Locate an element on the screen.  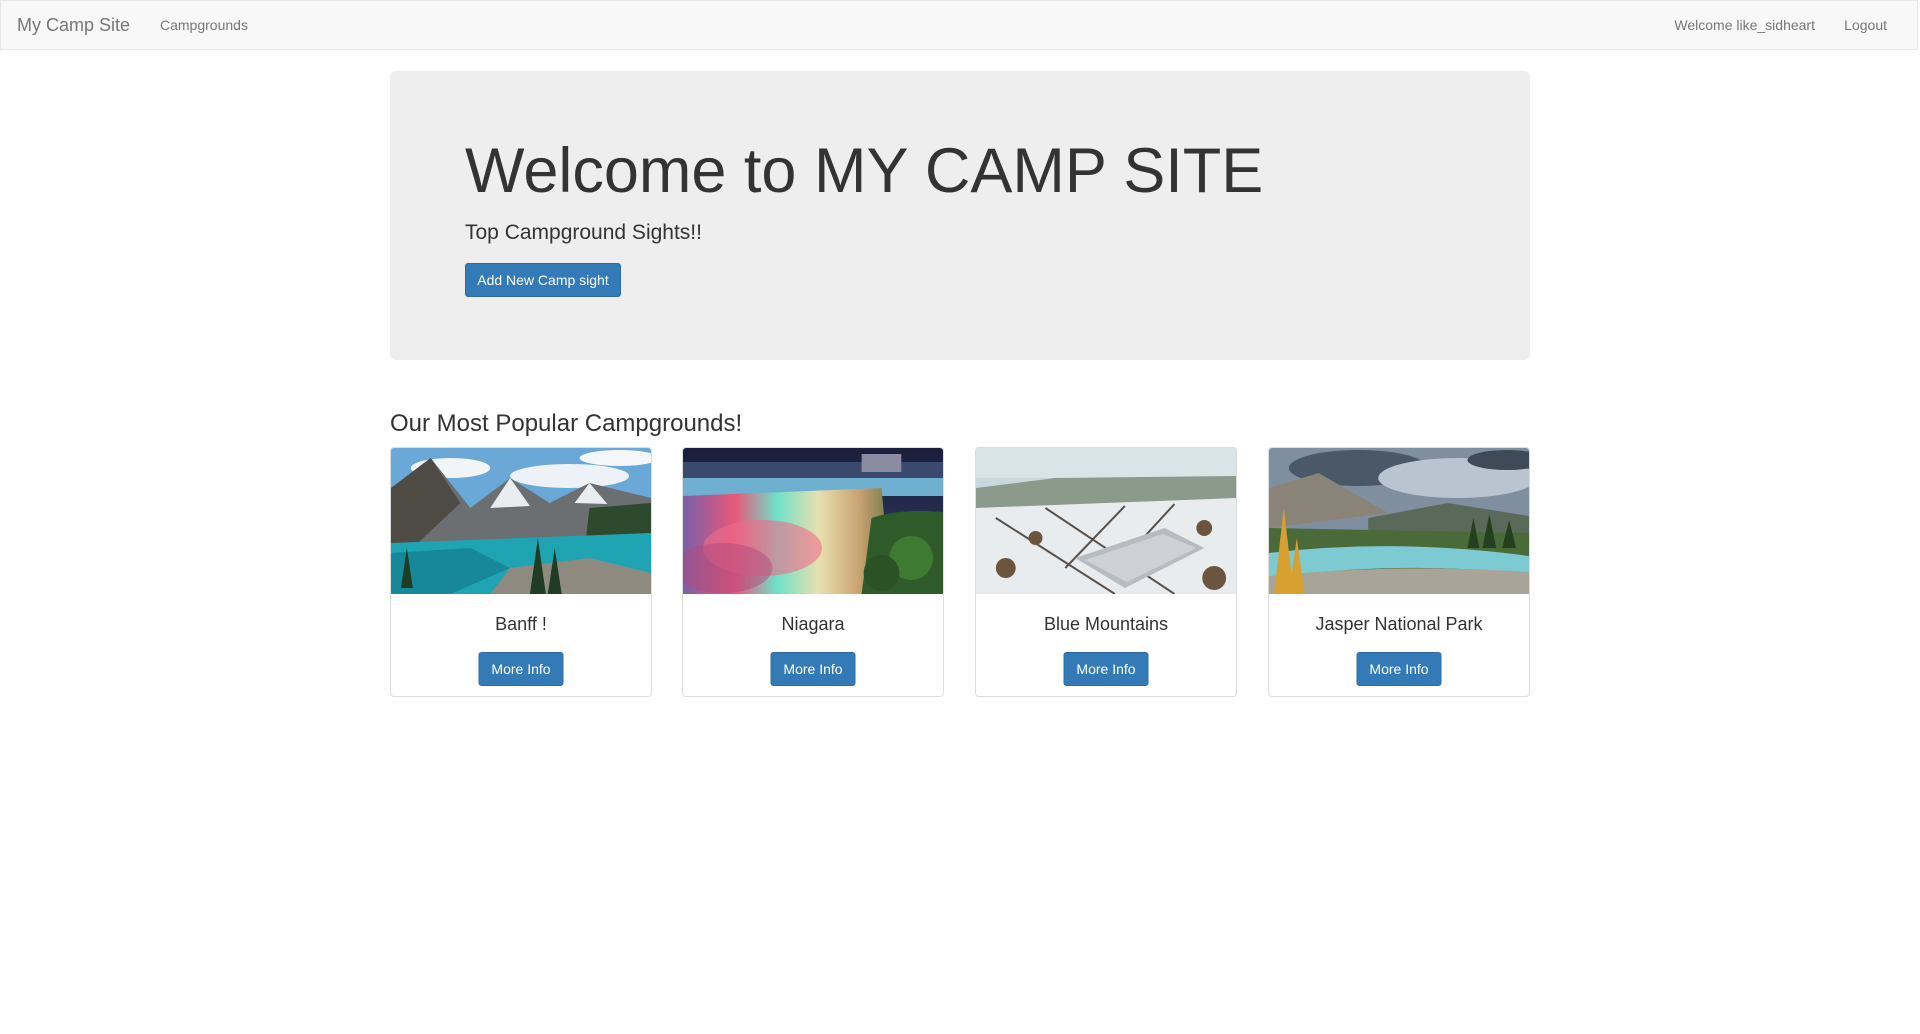
more-info-button-niagara: More Info is located at coordinates (813, 669).